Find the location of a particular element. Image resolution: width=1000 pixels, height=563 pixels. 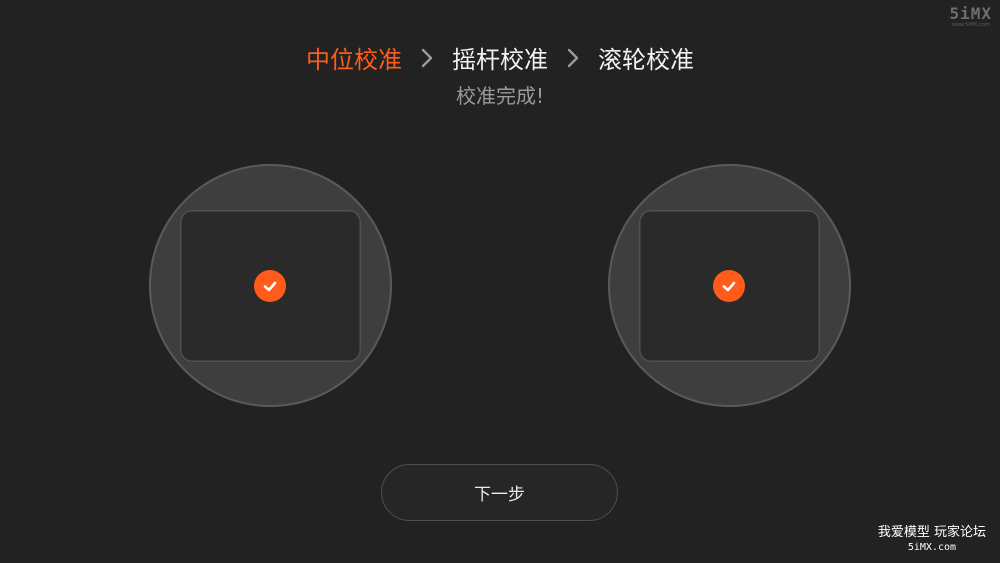

step-wheel-calibration: 滚轮校准 is located at coordinates (646, 60).